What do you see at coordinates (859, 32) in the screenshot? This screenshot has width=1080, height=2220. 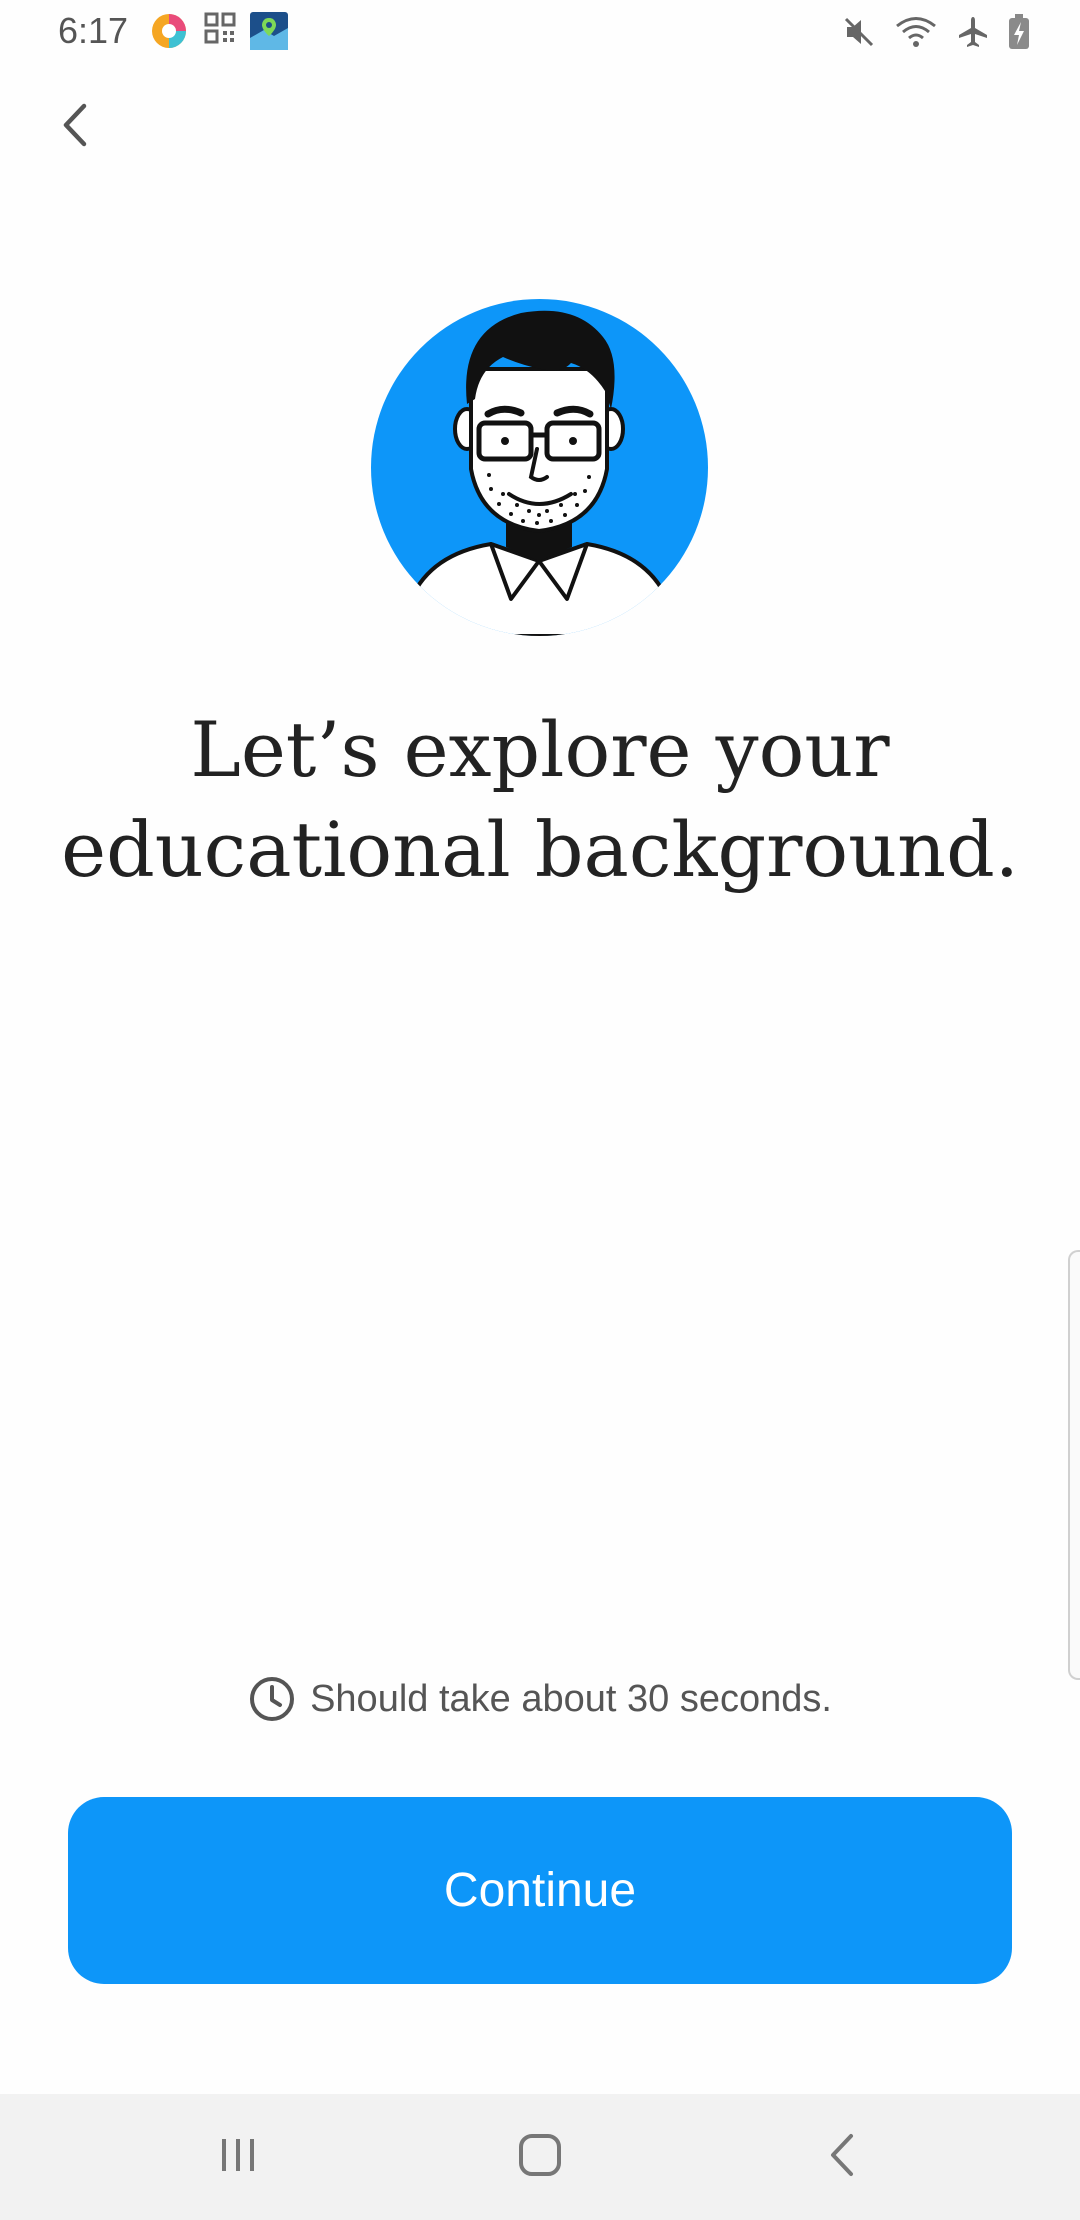 I see `mute-icon` at bounding box center [859, 32].